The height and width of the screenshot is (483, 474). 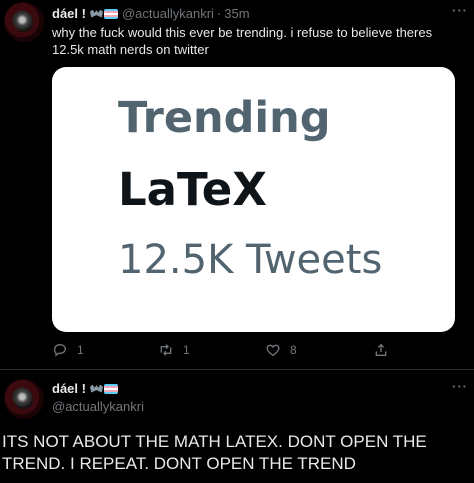 I want to click on media-trending-label: Trending, so click(x=224, y=118).